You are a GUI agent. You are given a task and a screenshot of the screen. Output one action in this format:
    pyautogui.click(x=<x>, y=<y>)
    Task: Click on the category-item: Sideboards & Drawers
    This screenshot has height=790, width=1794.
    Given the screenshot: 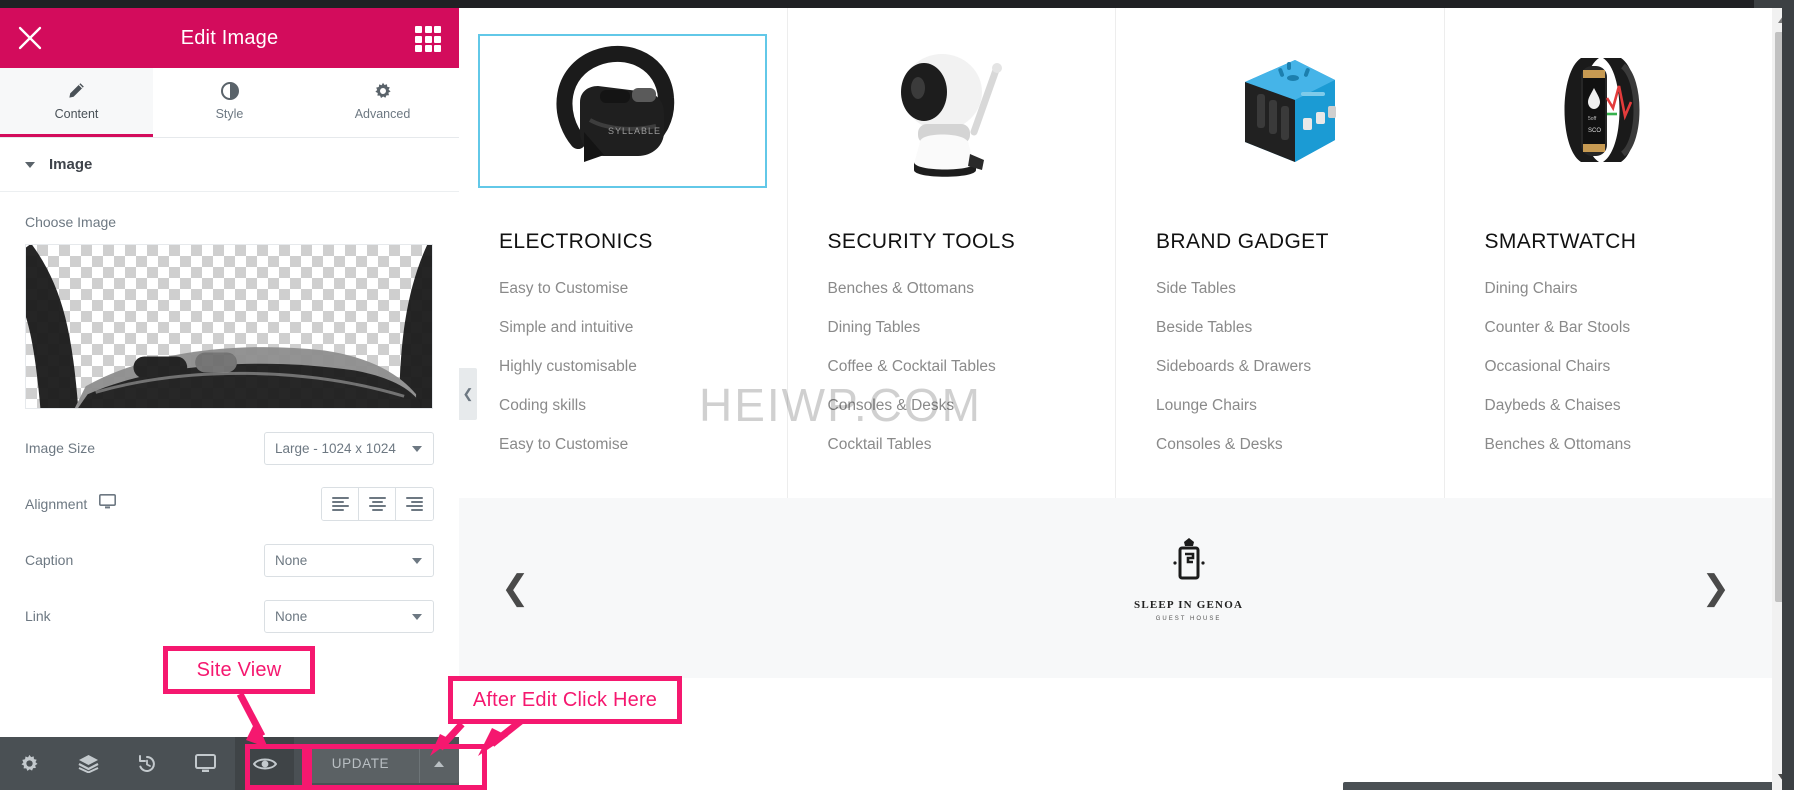 What is the action you would take?
    pyautogui.click(x=1300, y=367)
    